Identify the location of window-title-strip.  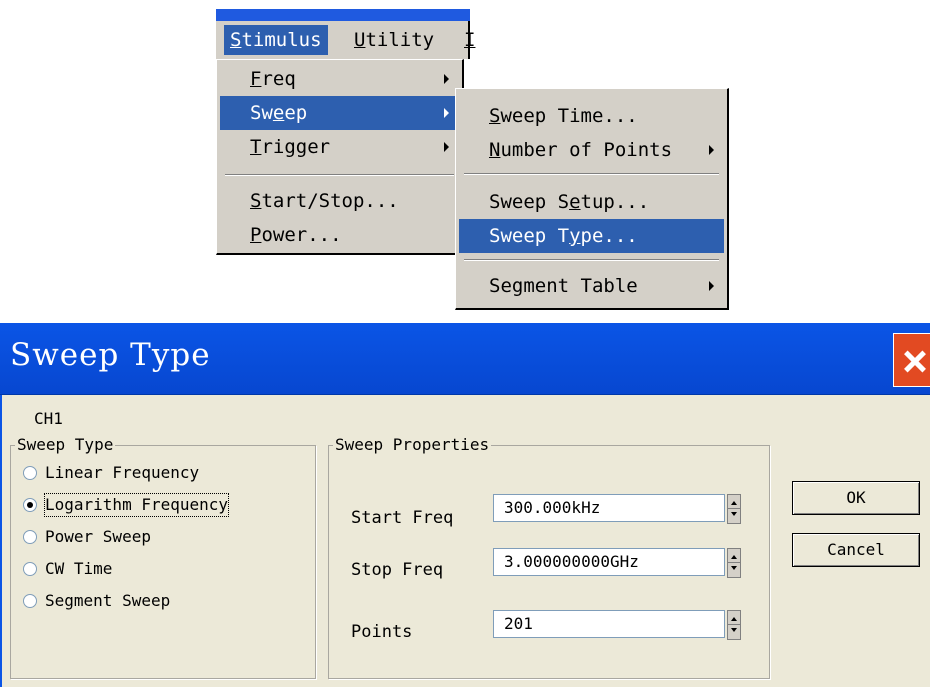
(343, 15).